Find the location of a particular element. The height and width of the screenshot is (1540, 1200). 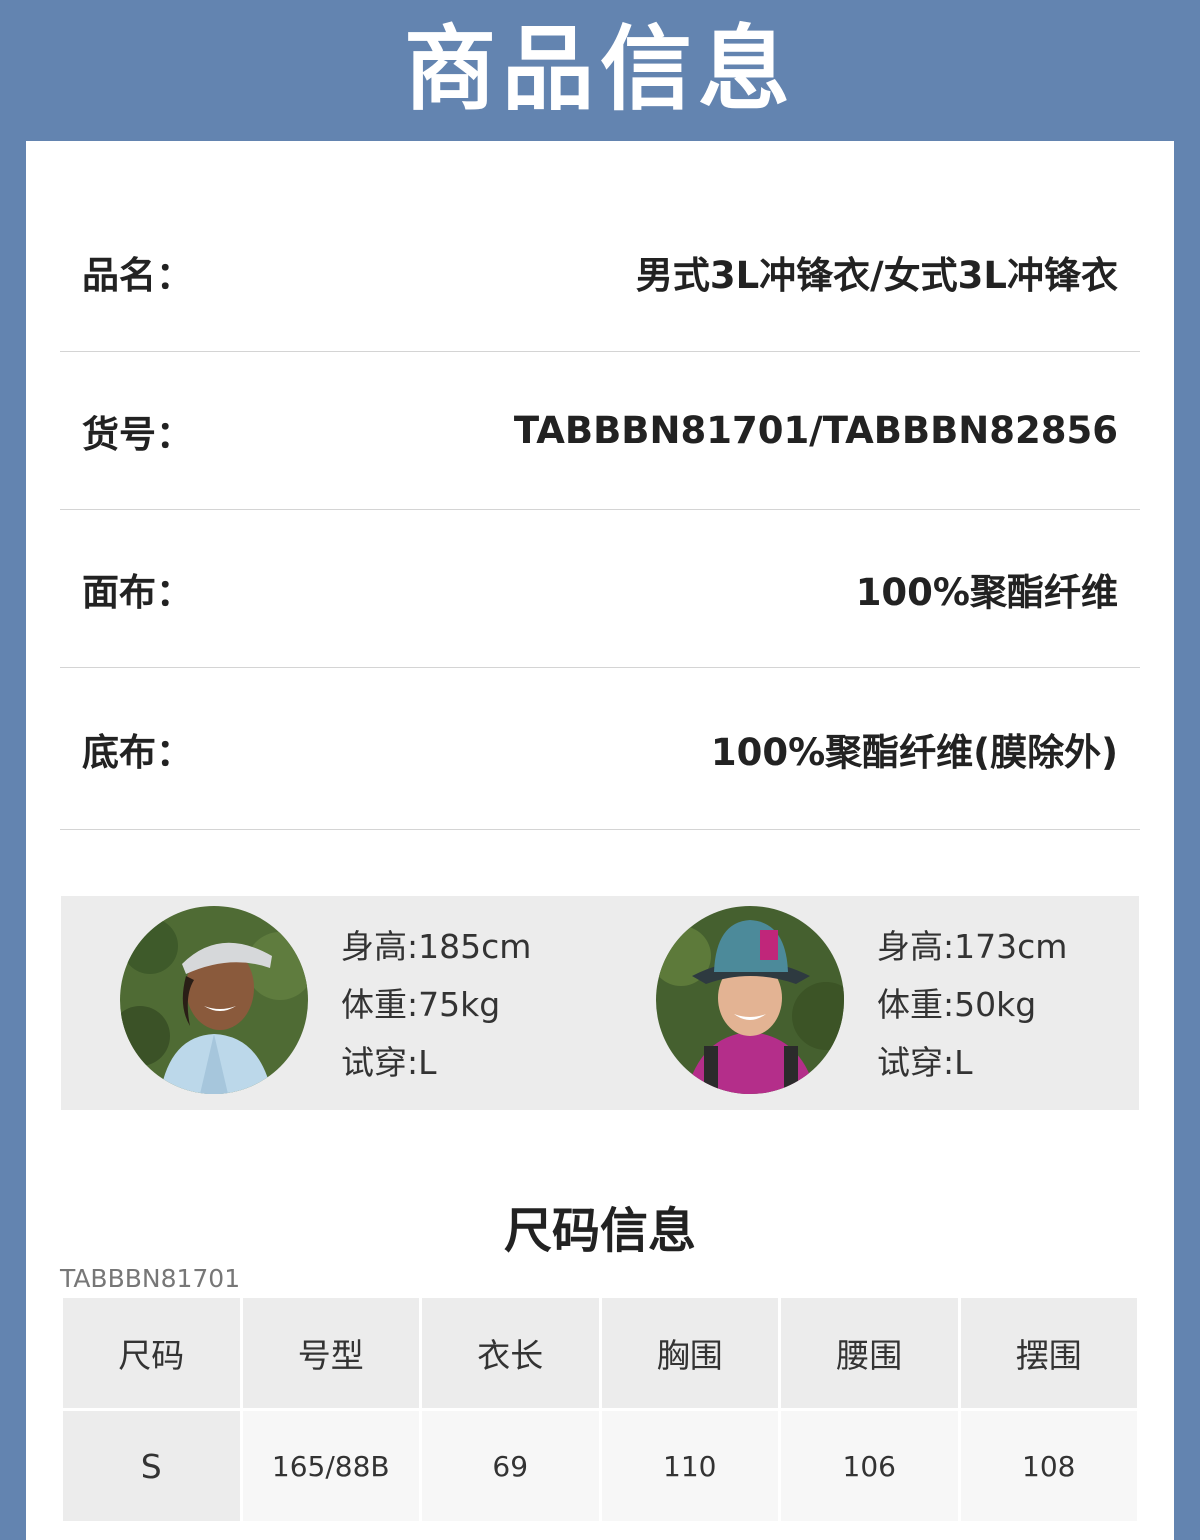

size-cell: 108 is located at coordinates (1048, 1466).